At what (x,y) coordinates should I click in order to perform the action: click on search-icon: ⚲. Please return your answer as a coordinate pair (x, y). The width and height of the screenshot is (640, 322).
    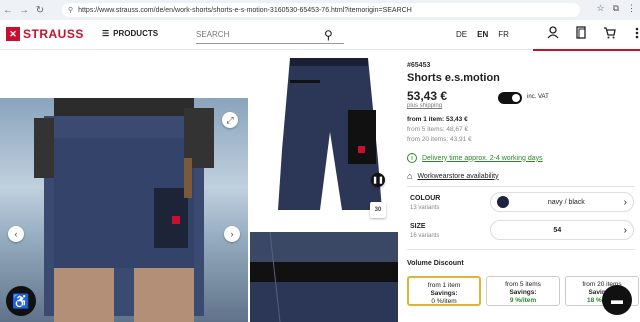
    Looking at the image, I should click on (328, 35).